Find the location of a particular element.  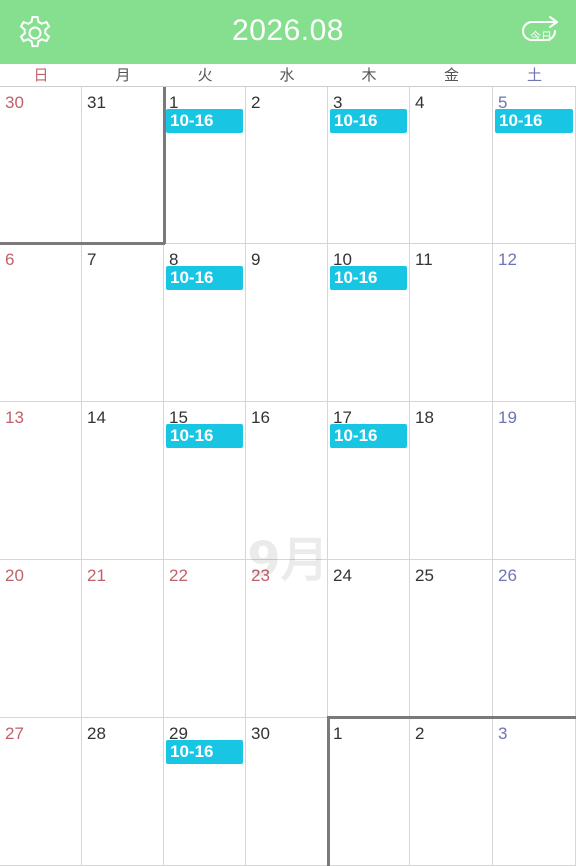

day-number: 18 is located at coordinates (424, 417).